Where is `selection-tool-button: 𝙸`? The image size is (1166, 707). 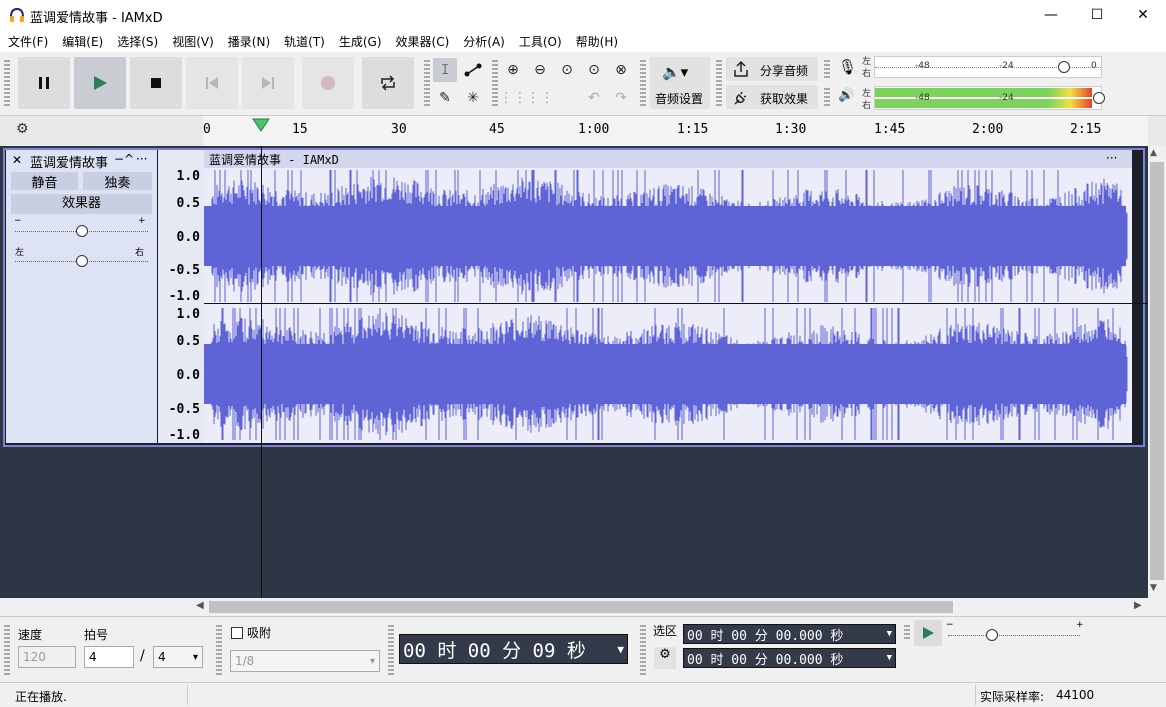
selection-tool-button: 𝙸 is located at coordinates (445, 70).